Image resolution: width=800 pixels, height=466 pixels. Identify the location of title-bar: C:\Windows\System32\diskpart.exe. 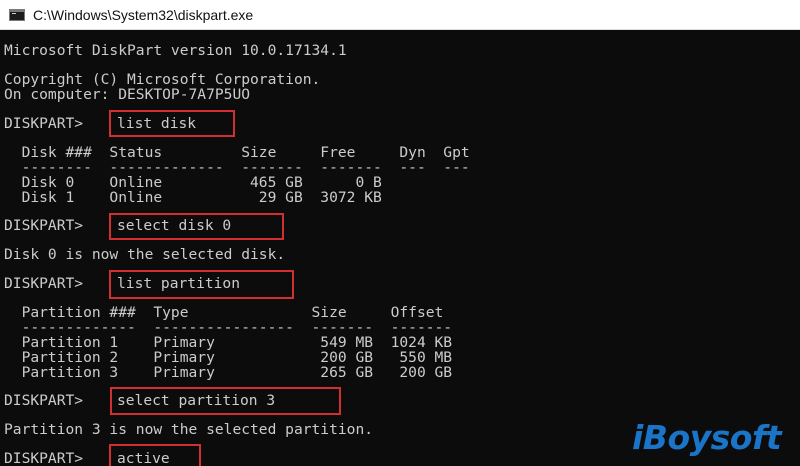
(400, 15).